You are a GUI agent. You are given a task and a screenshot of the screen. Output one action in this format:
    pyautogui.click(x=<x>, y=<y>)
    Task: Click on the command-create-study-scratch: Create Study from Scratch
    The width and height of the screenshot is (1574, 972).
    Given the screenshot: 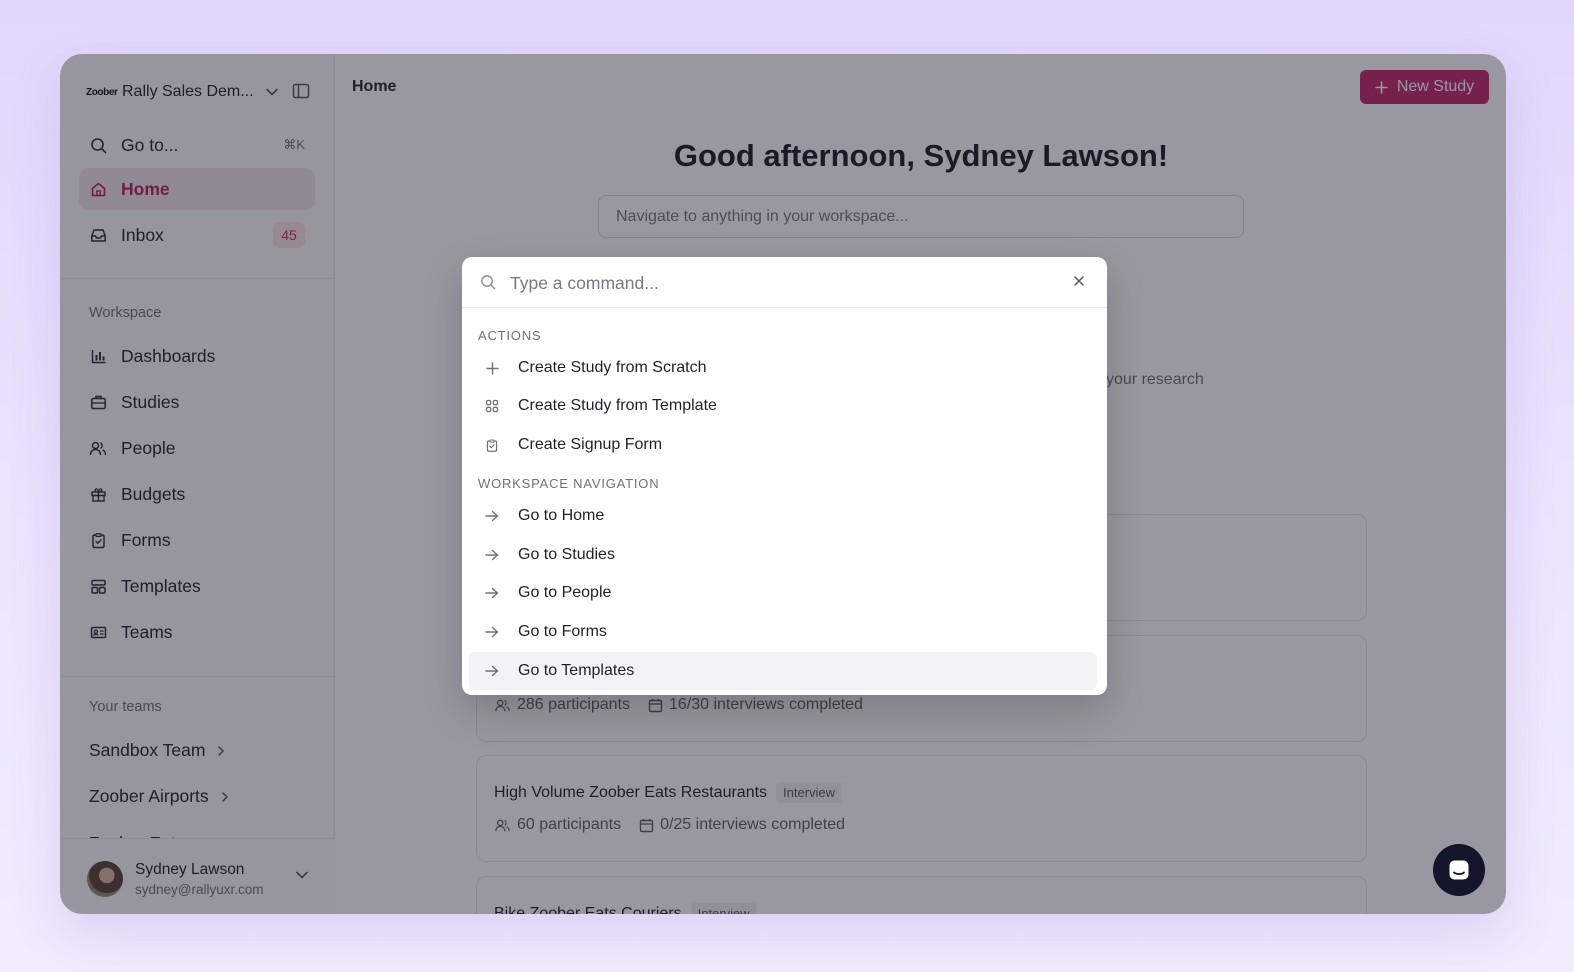 What is the action you would take?
    pyautogui.click(x=783, y=368)
    